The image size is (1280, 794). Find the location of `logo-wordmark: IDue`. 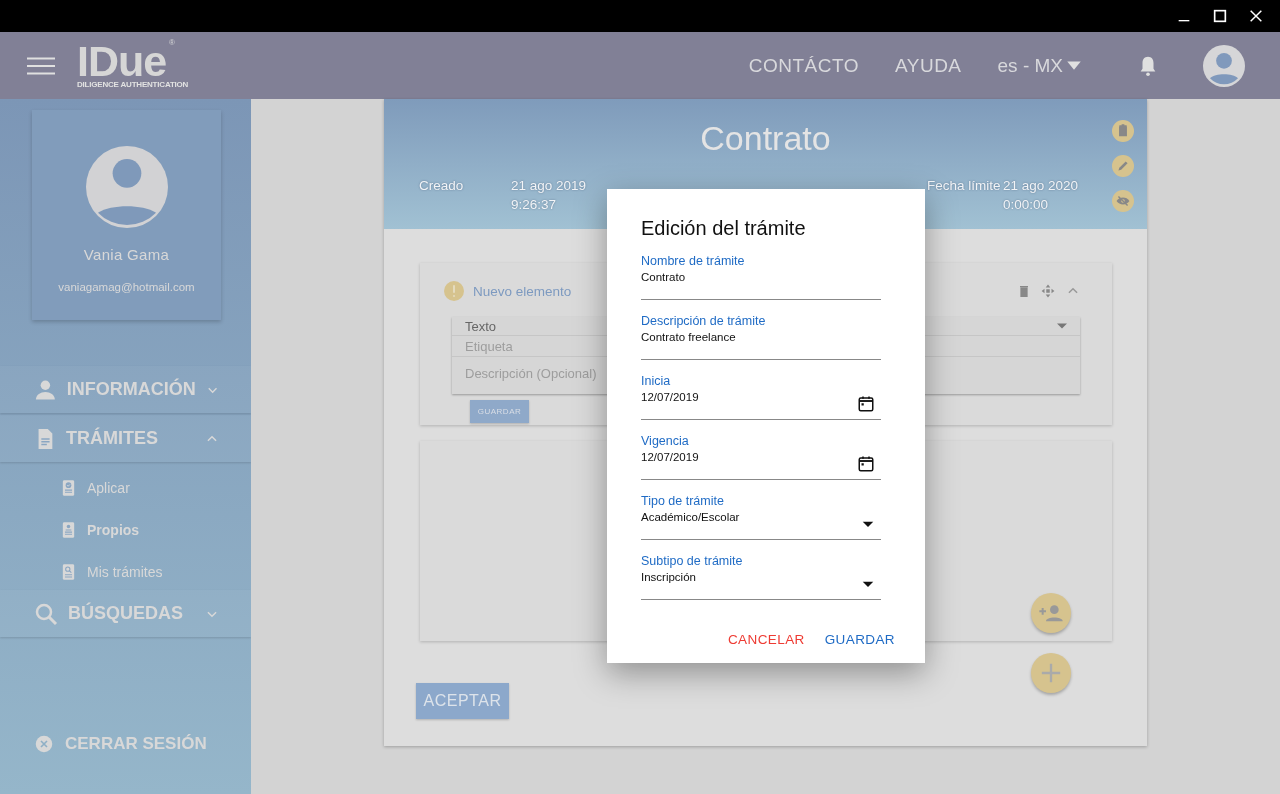

logo-wordmark: IDue is located at coordinates (122, 61).